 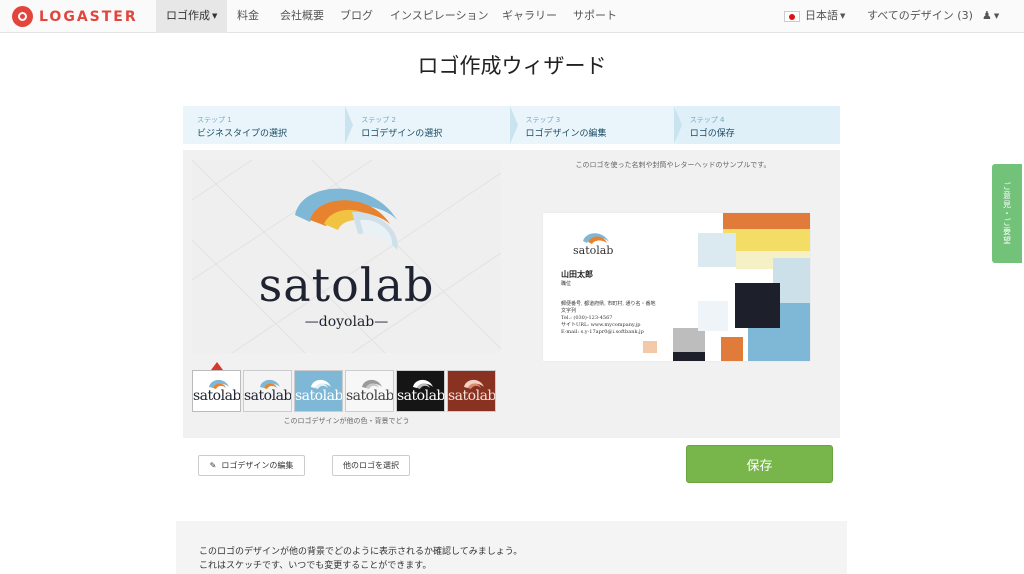 I want to click on brand-logo: LOGASTER, so click(x=75, y=16).